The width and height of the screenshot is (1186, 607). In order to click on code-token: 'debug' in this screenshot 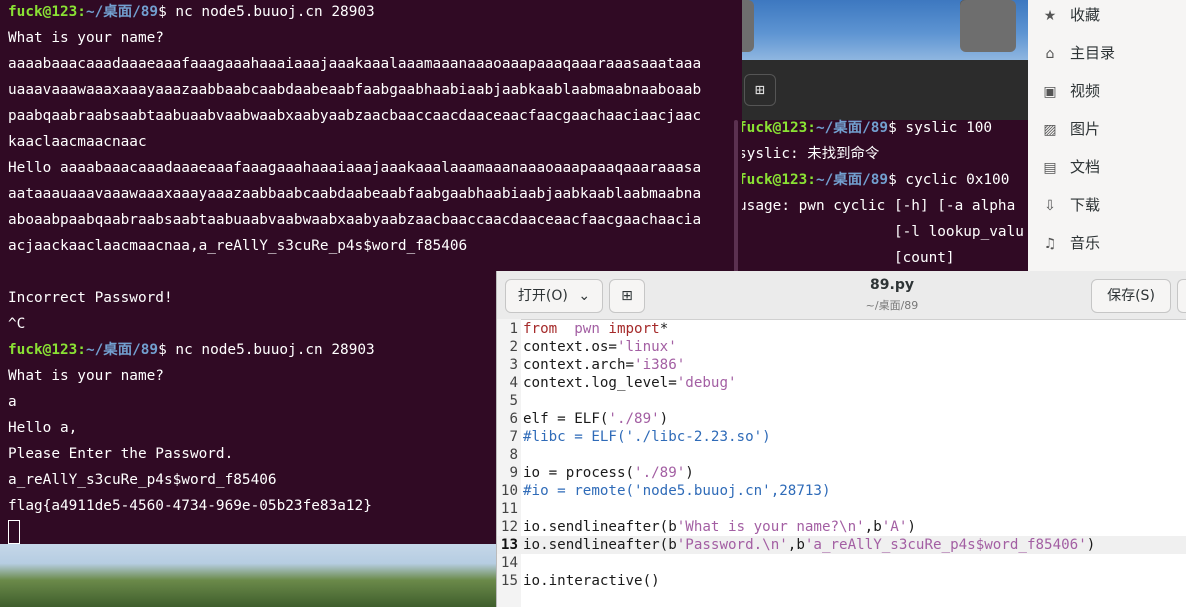, I will do `click(706, 383)`.